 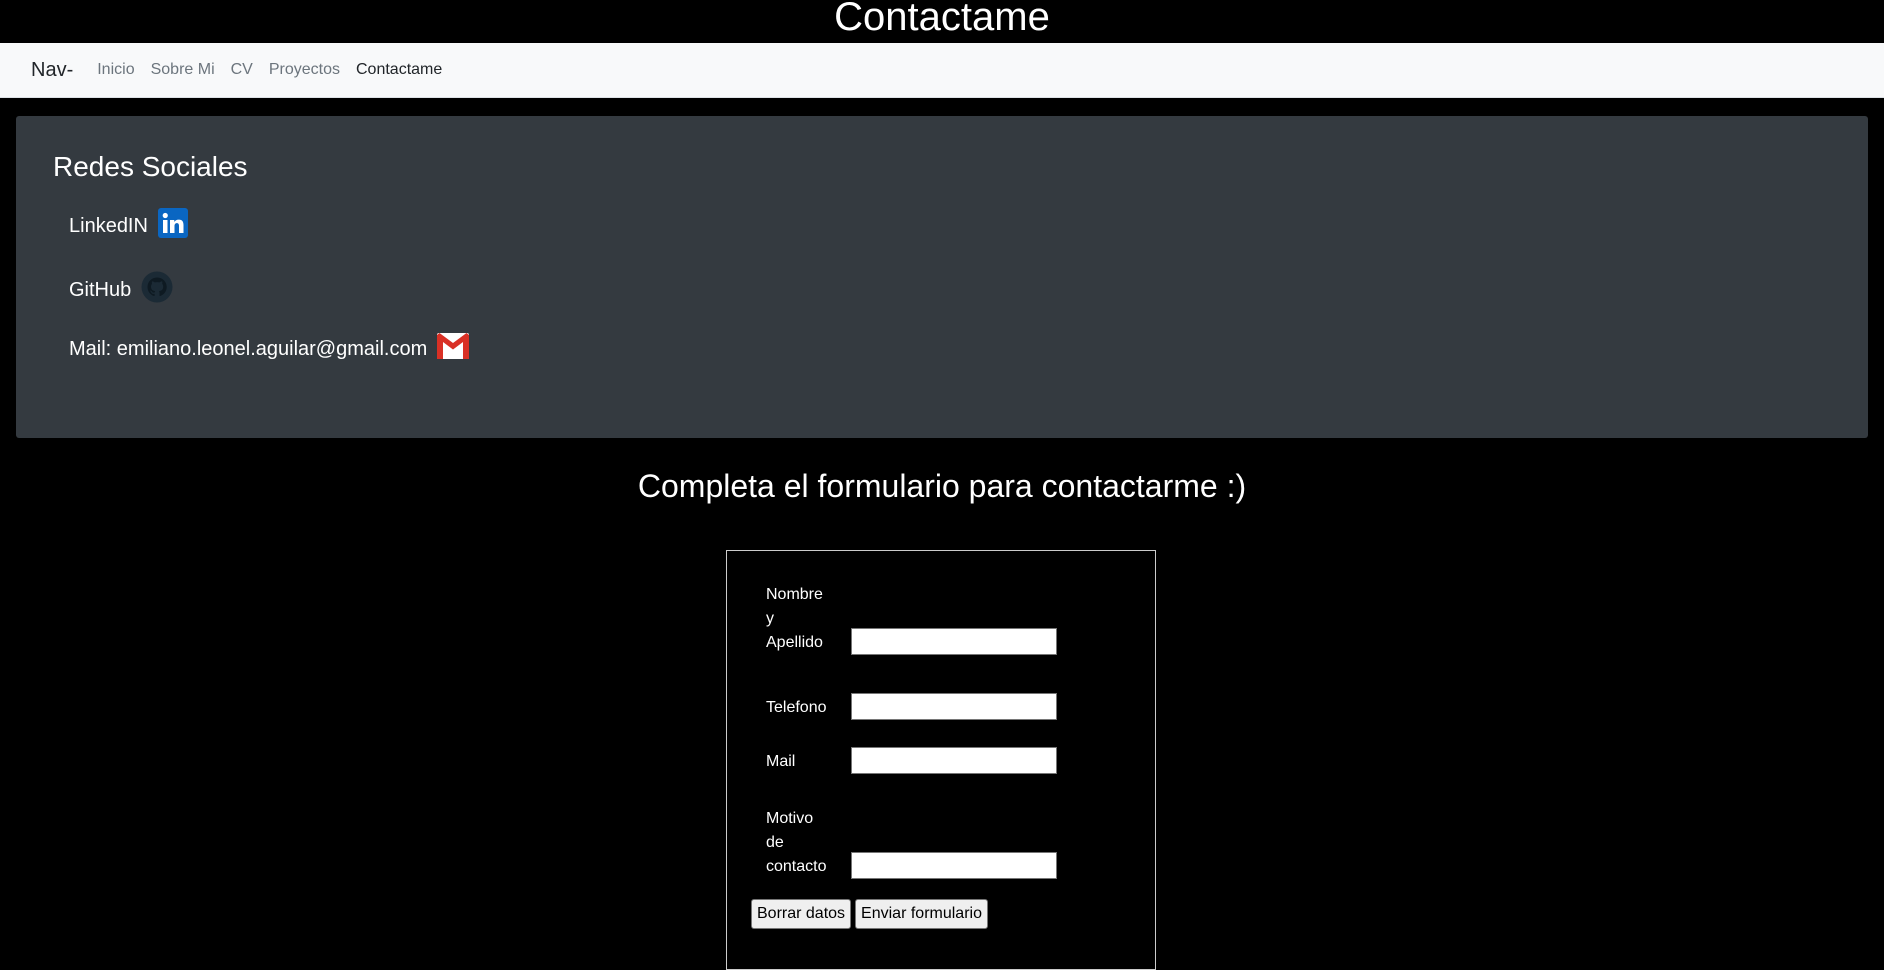 What do you see at coordinates (100, 289) in the screenshot?
I see `github-label: GitHub` at bounding box center [100, 289].